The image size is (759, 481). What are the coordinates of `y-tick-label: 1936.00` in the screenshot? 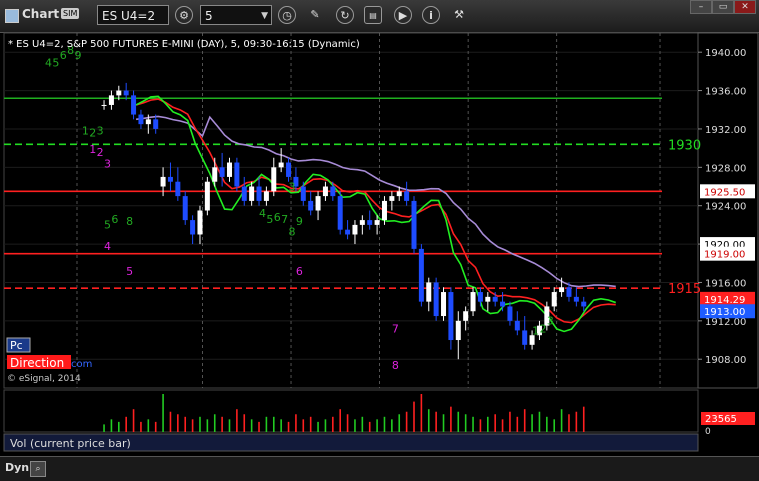 It's located at (725, 92).